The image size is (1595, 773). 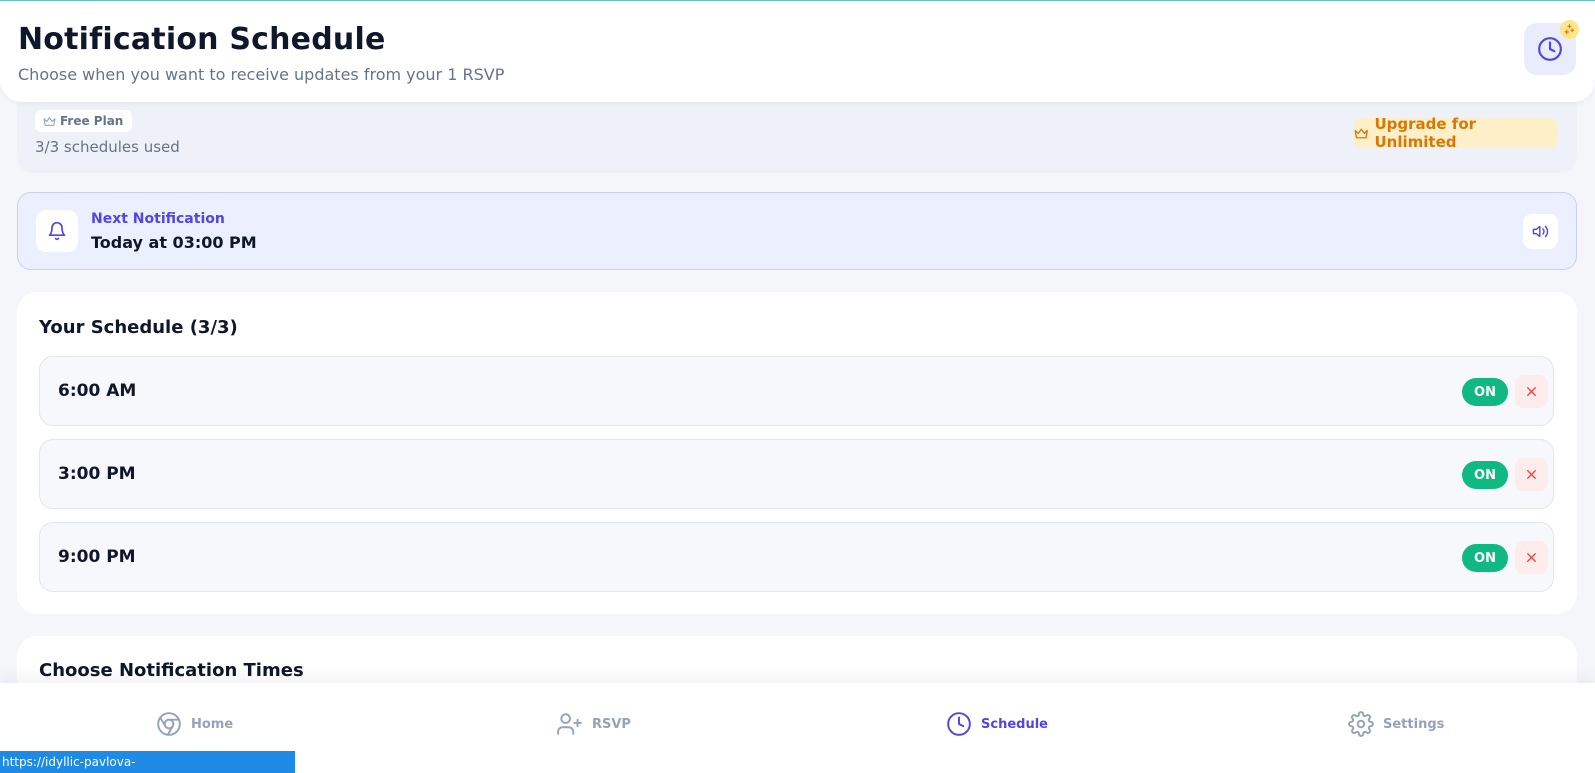 What do you see at coordinates (1014, 724) in the screenshot?
I see `nav-label-schedule: Schedule` at bounding box center [1014, 724].